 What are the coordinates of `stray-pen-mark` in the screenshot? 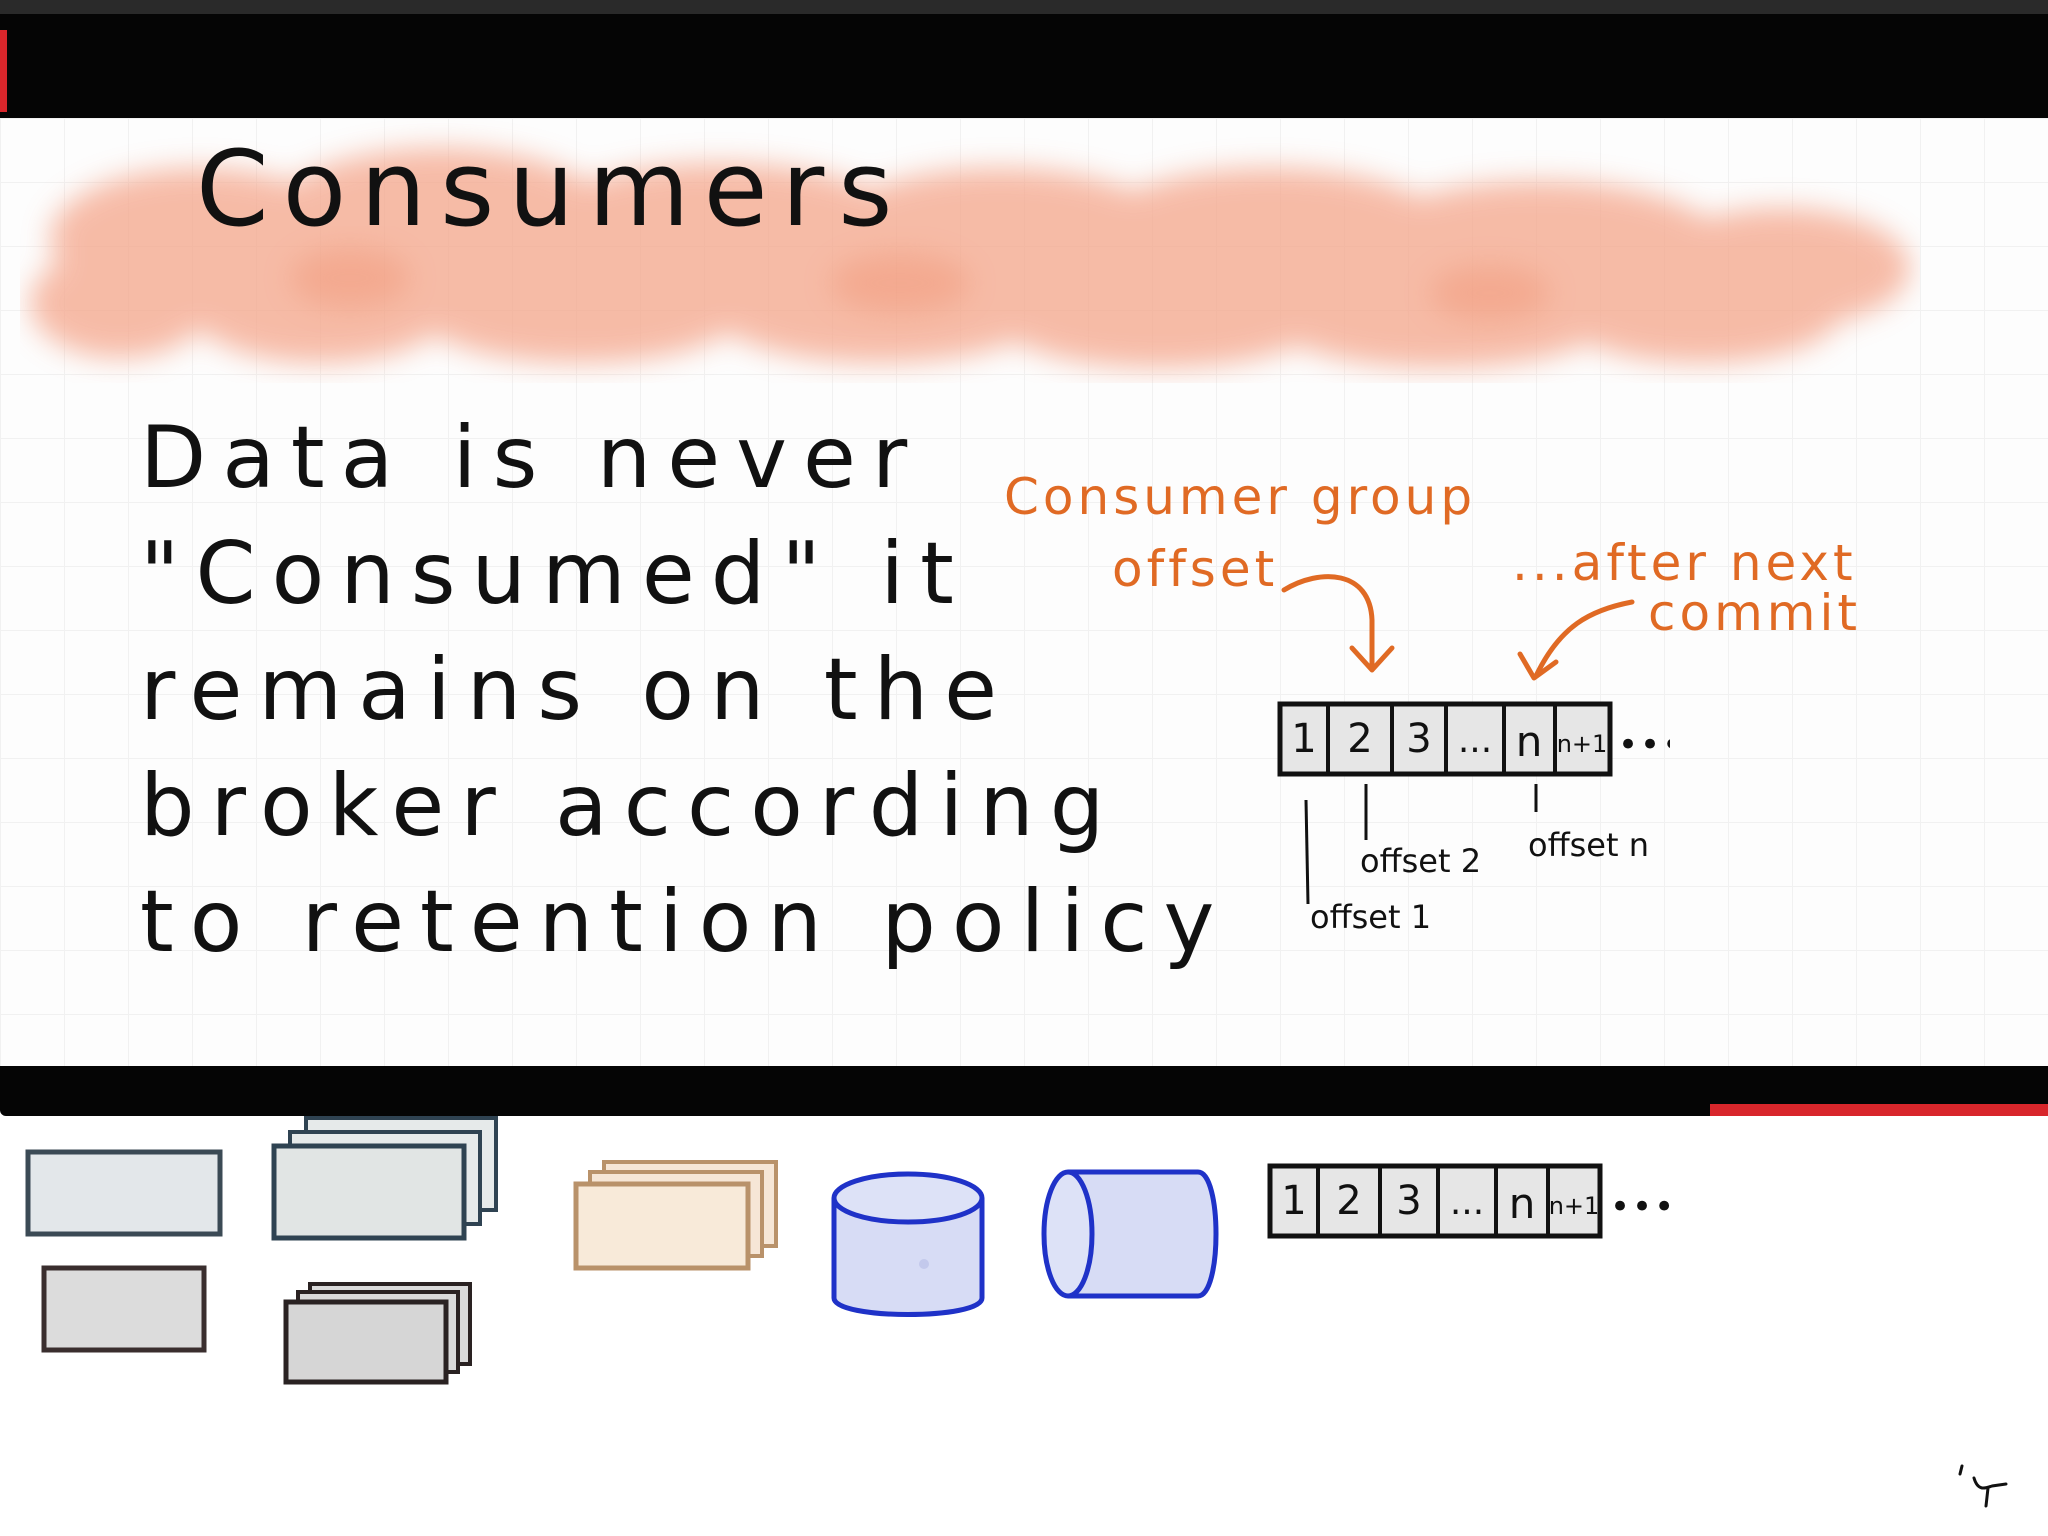 It's located at (1983, 1486).